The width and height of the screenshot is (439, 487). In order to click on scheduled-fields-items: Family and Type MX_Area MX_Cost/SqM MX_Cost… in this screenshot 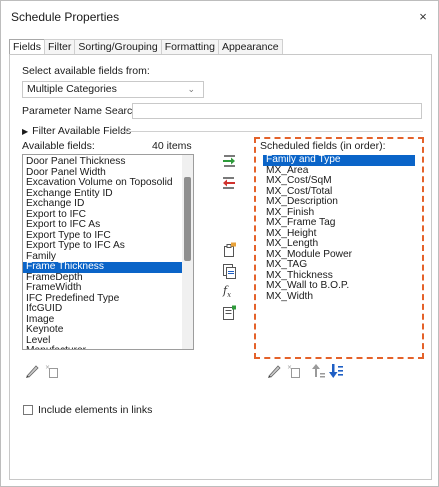, I will do `click(339, 228)`.